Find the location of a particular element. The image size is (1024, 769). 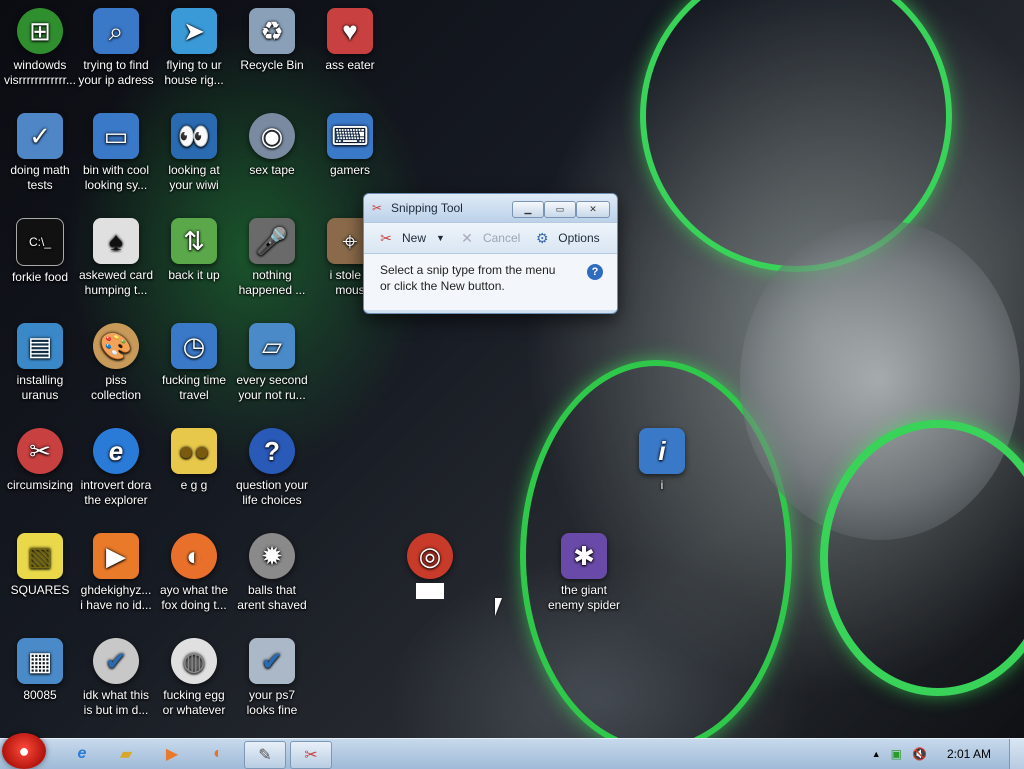

desktop-icon: ◎ is located at coordinates (430, 566).